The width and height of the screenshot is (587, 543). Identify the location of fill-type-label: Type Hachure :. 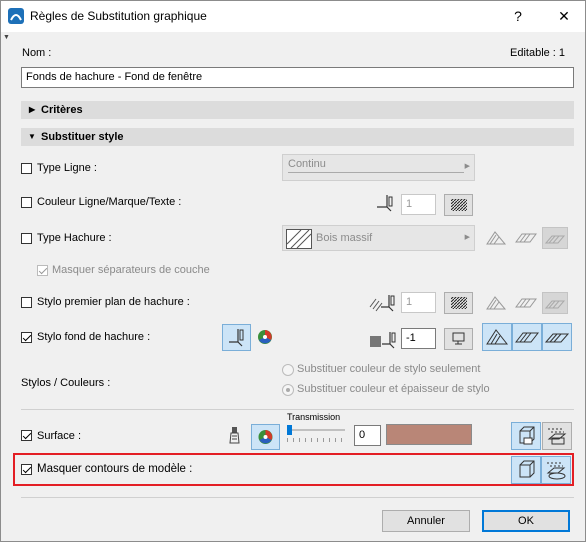
(74, 238).